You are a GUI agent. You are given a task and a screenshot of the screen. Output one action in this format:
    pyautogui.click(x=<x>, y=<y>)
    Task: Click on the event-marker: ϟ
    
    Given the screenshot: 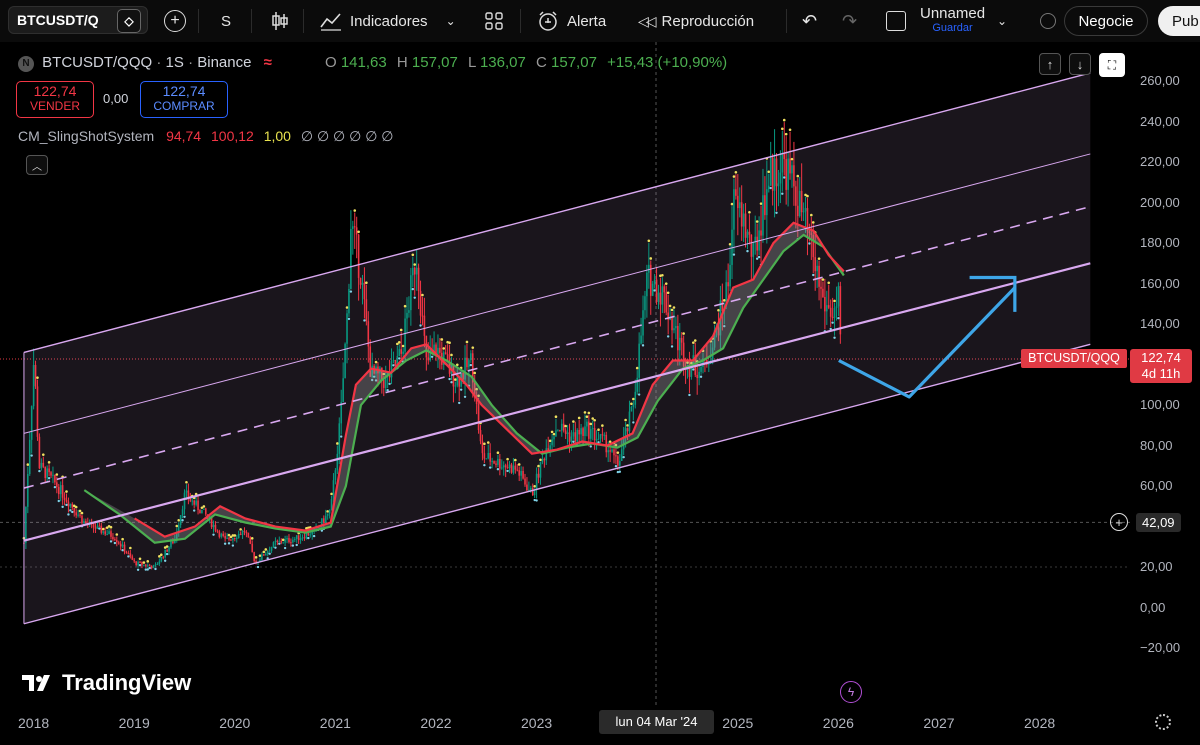 What is the action you would take?
    pyautogui.click(x=851, y=692)
    